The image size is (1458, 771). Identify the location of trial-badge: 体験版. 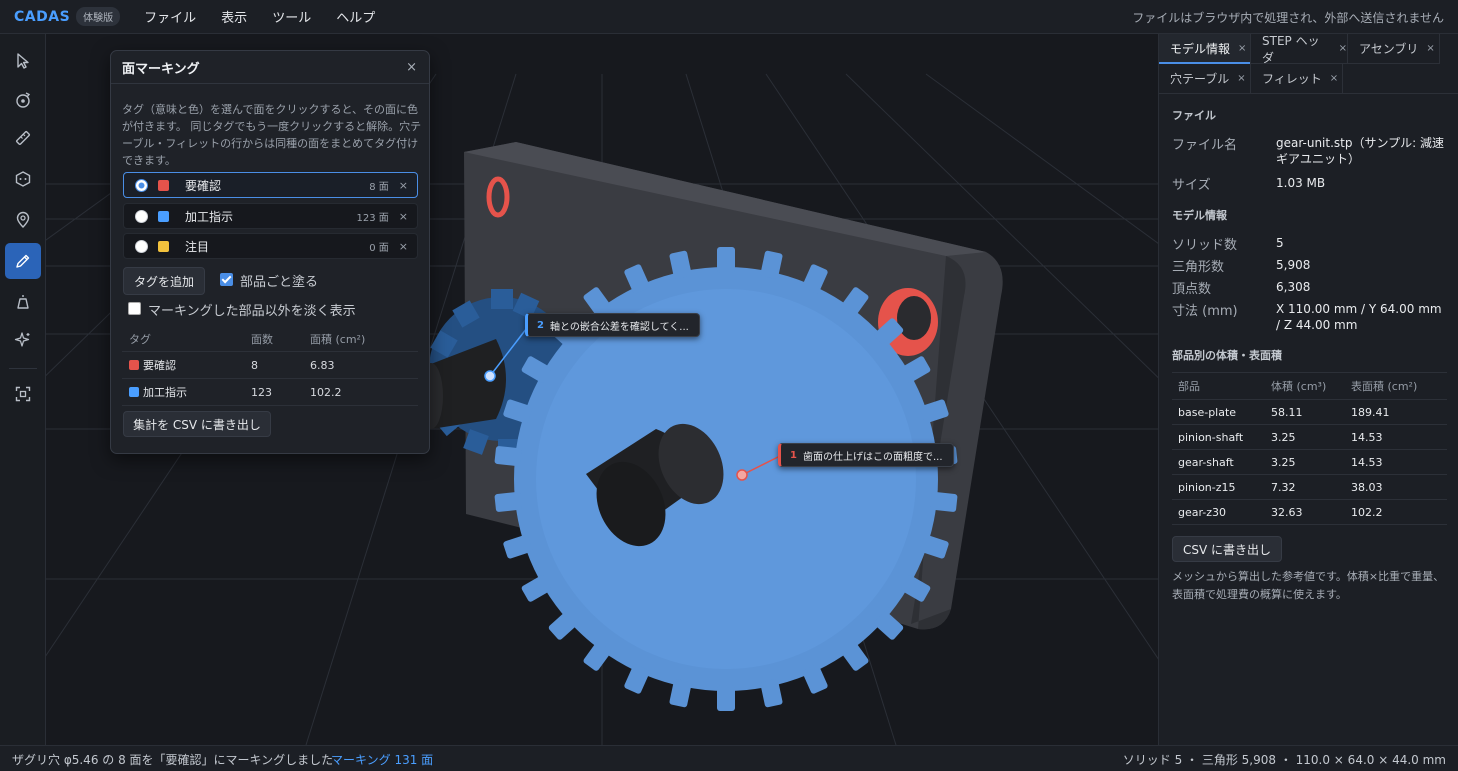
(98, 16).